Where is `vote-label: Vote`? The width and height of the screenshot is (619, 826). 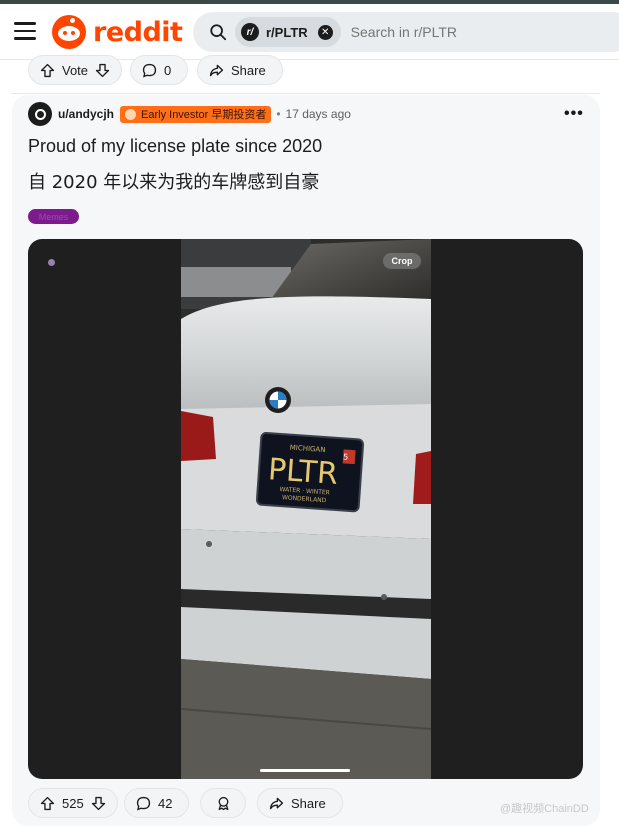 vote-label: Vote is located at coordinates (75, 70).